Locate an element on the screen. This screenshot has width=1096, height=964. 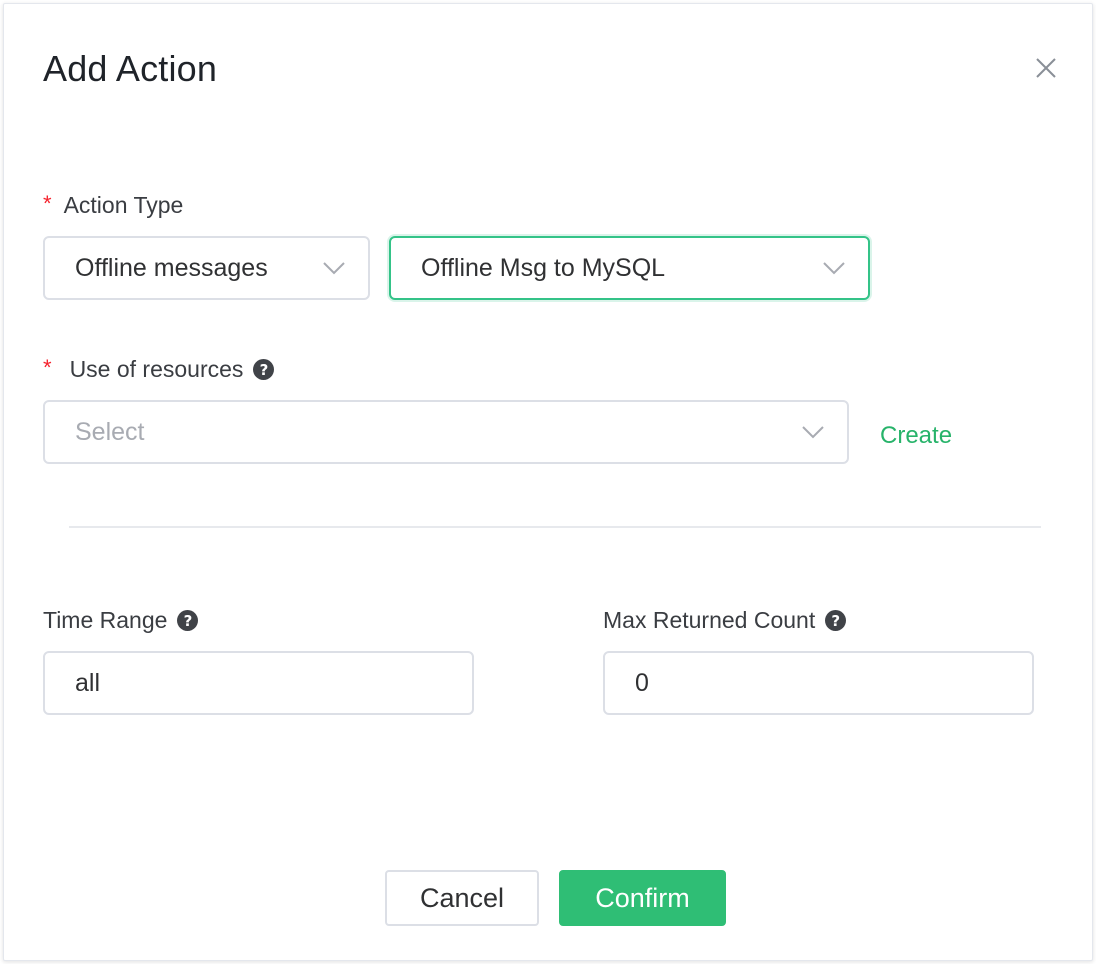
max-count-label-row: Max Returned Count ? is located at coordinates (725, 620).